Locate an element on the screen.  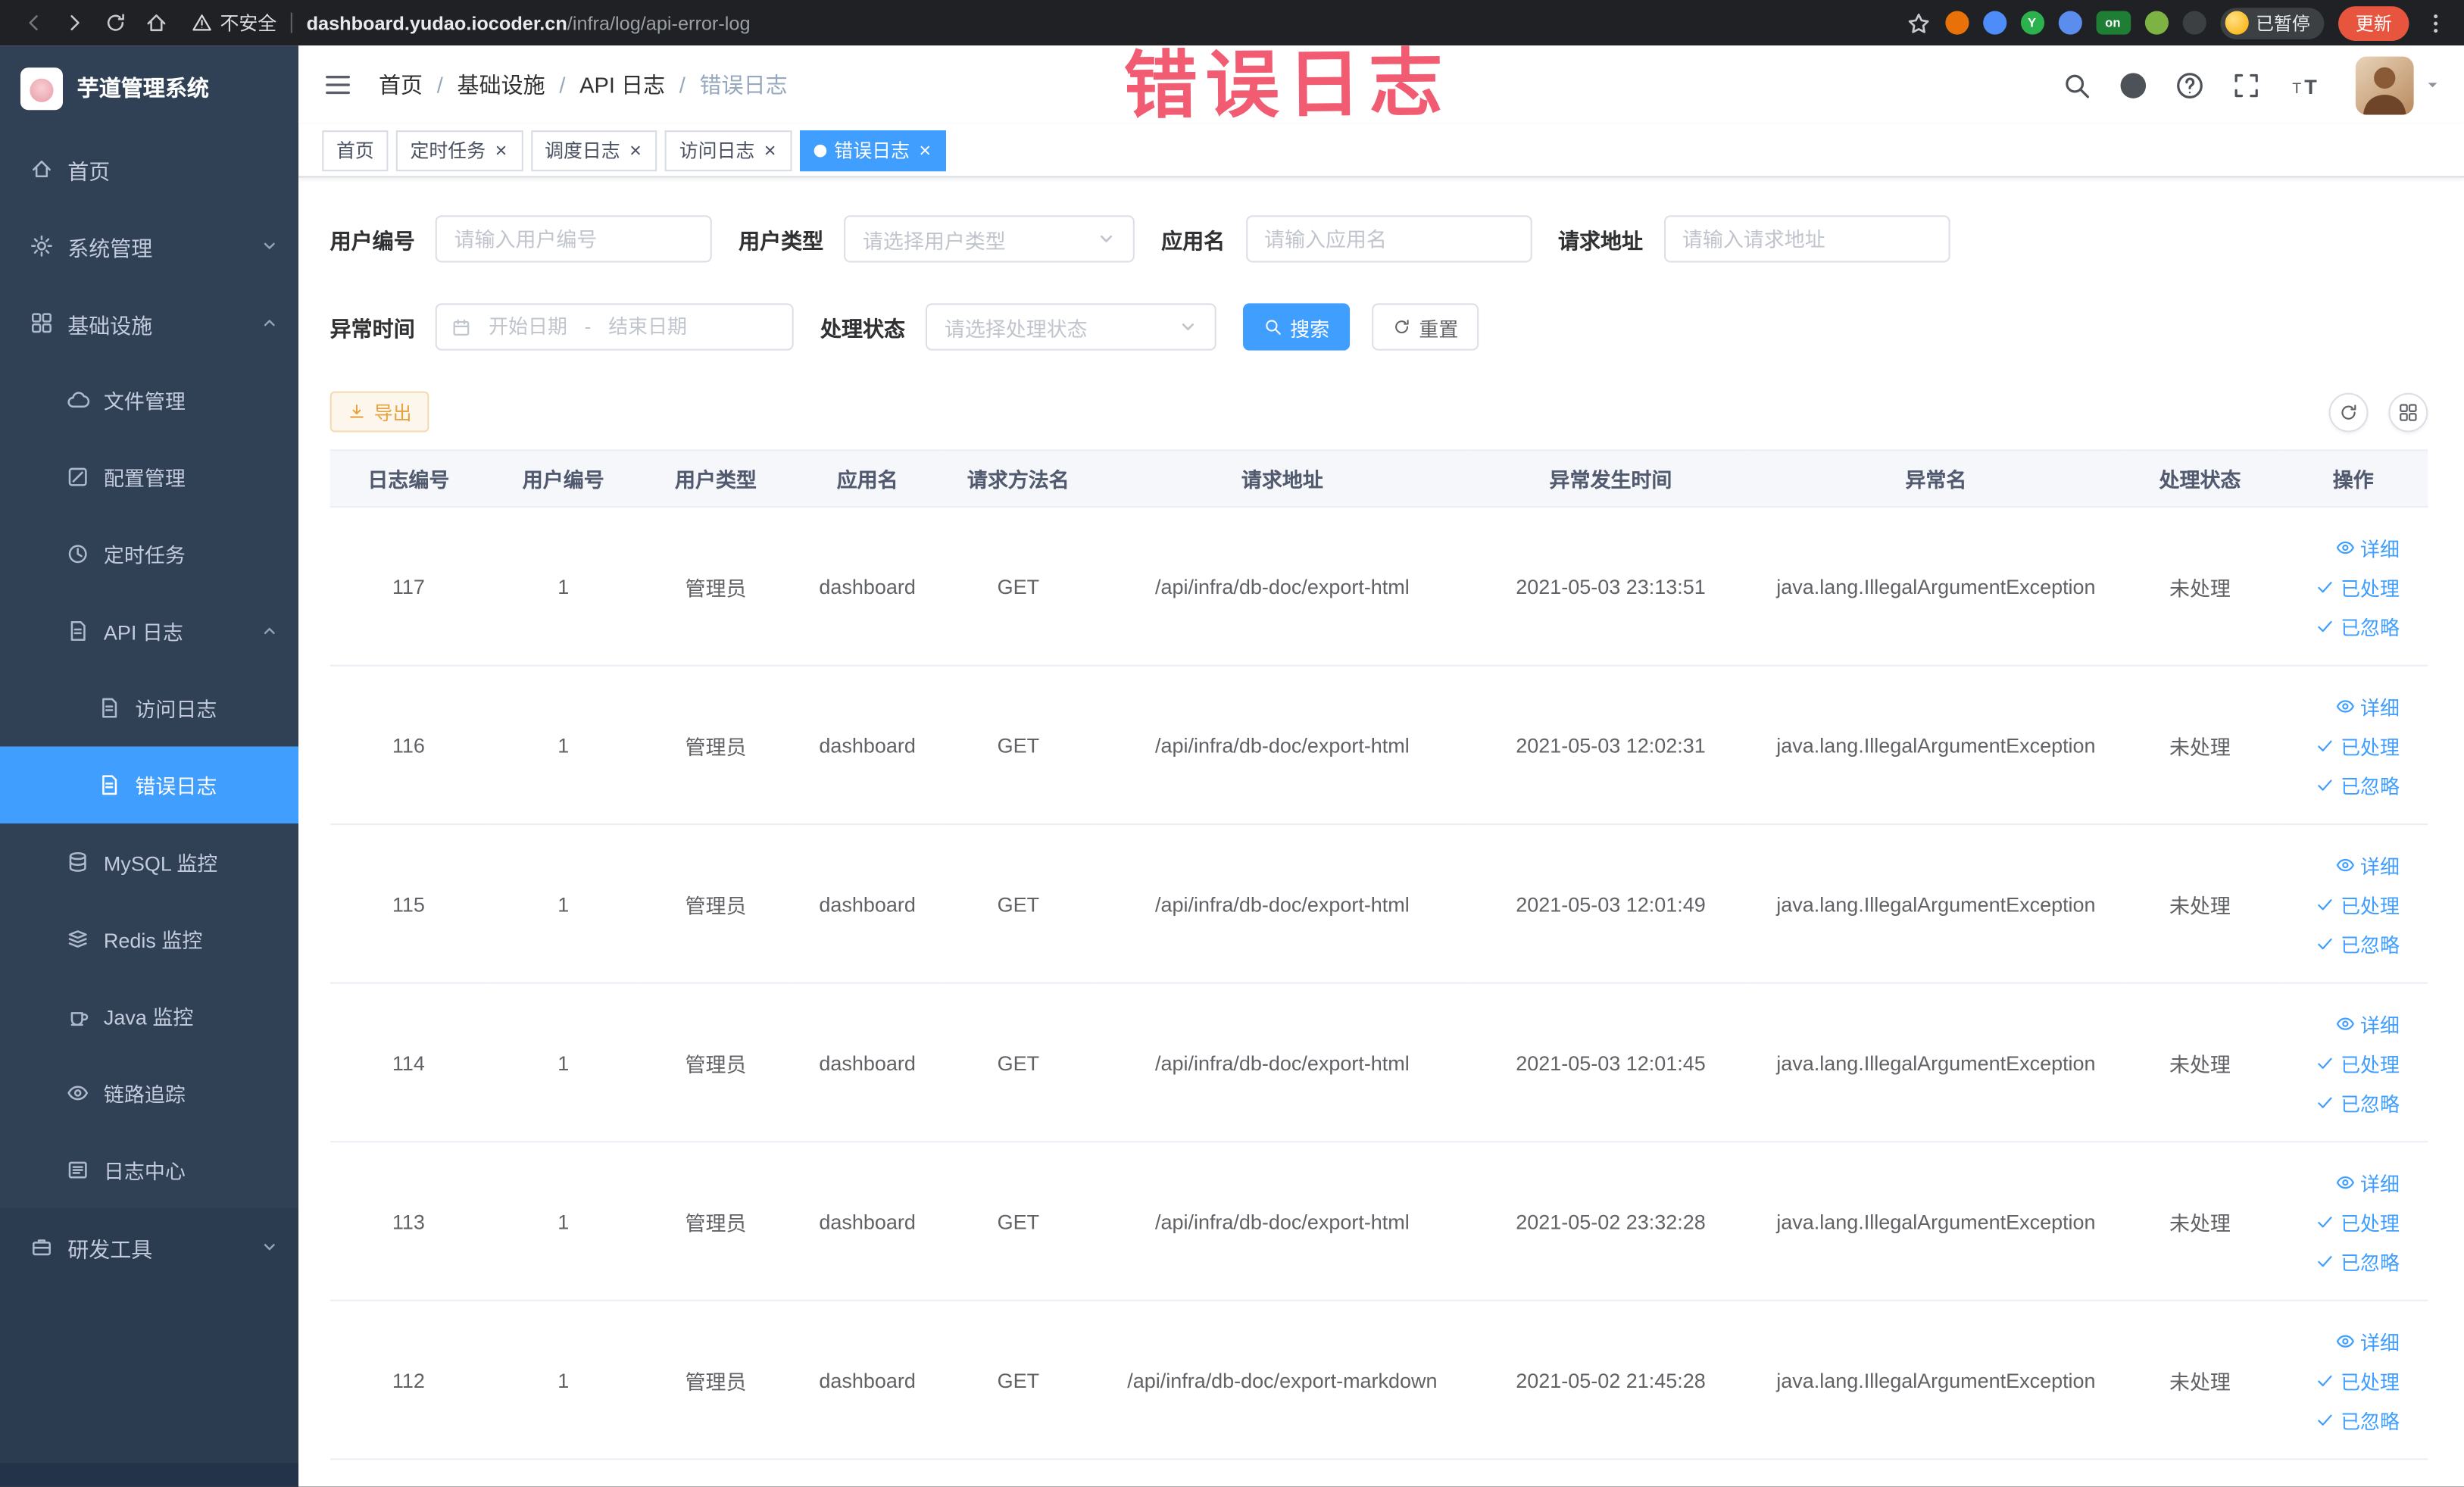
browser-update-button: 更新 is located at coordinates (2373, 22).